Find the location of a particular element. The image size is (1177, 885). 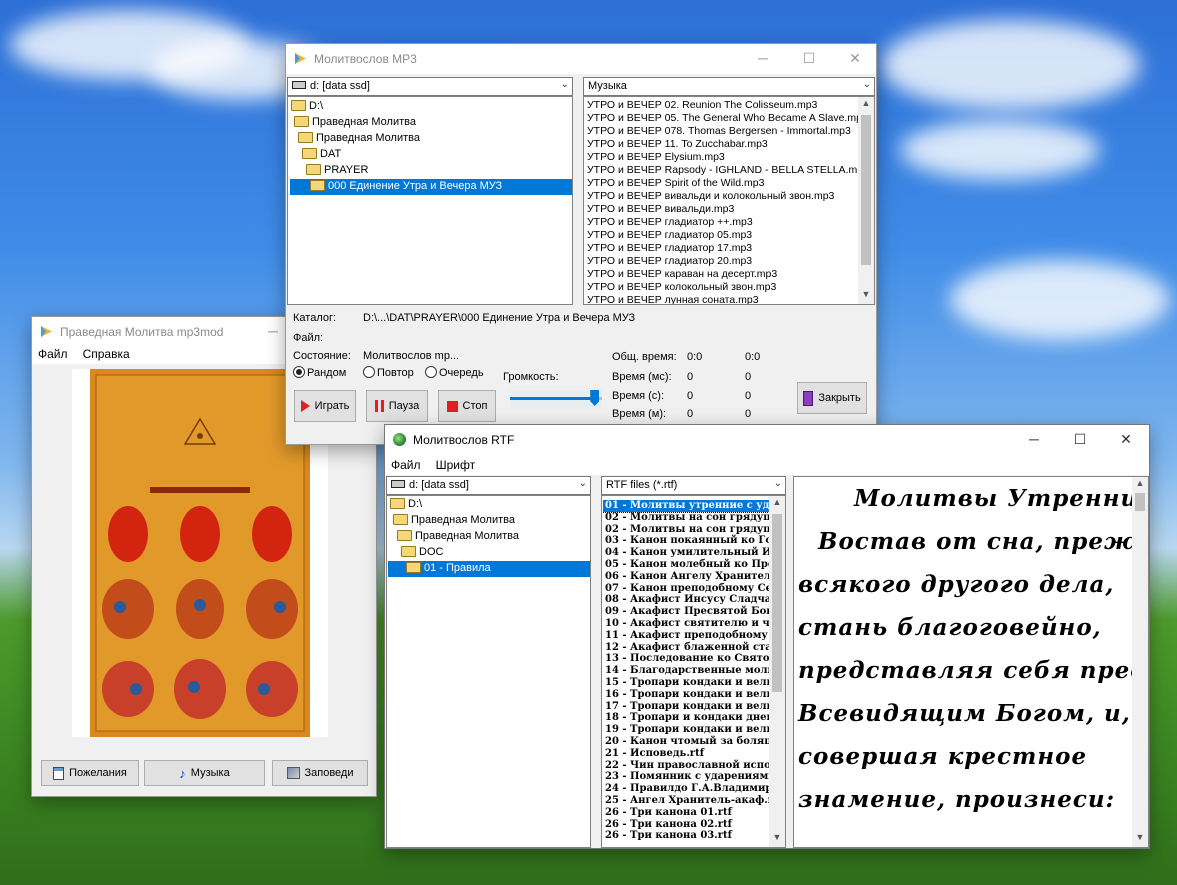

mp3-filter-combo: Музыка ⌄ is located at coordinates (729, 86).